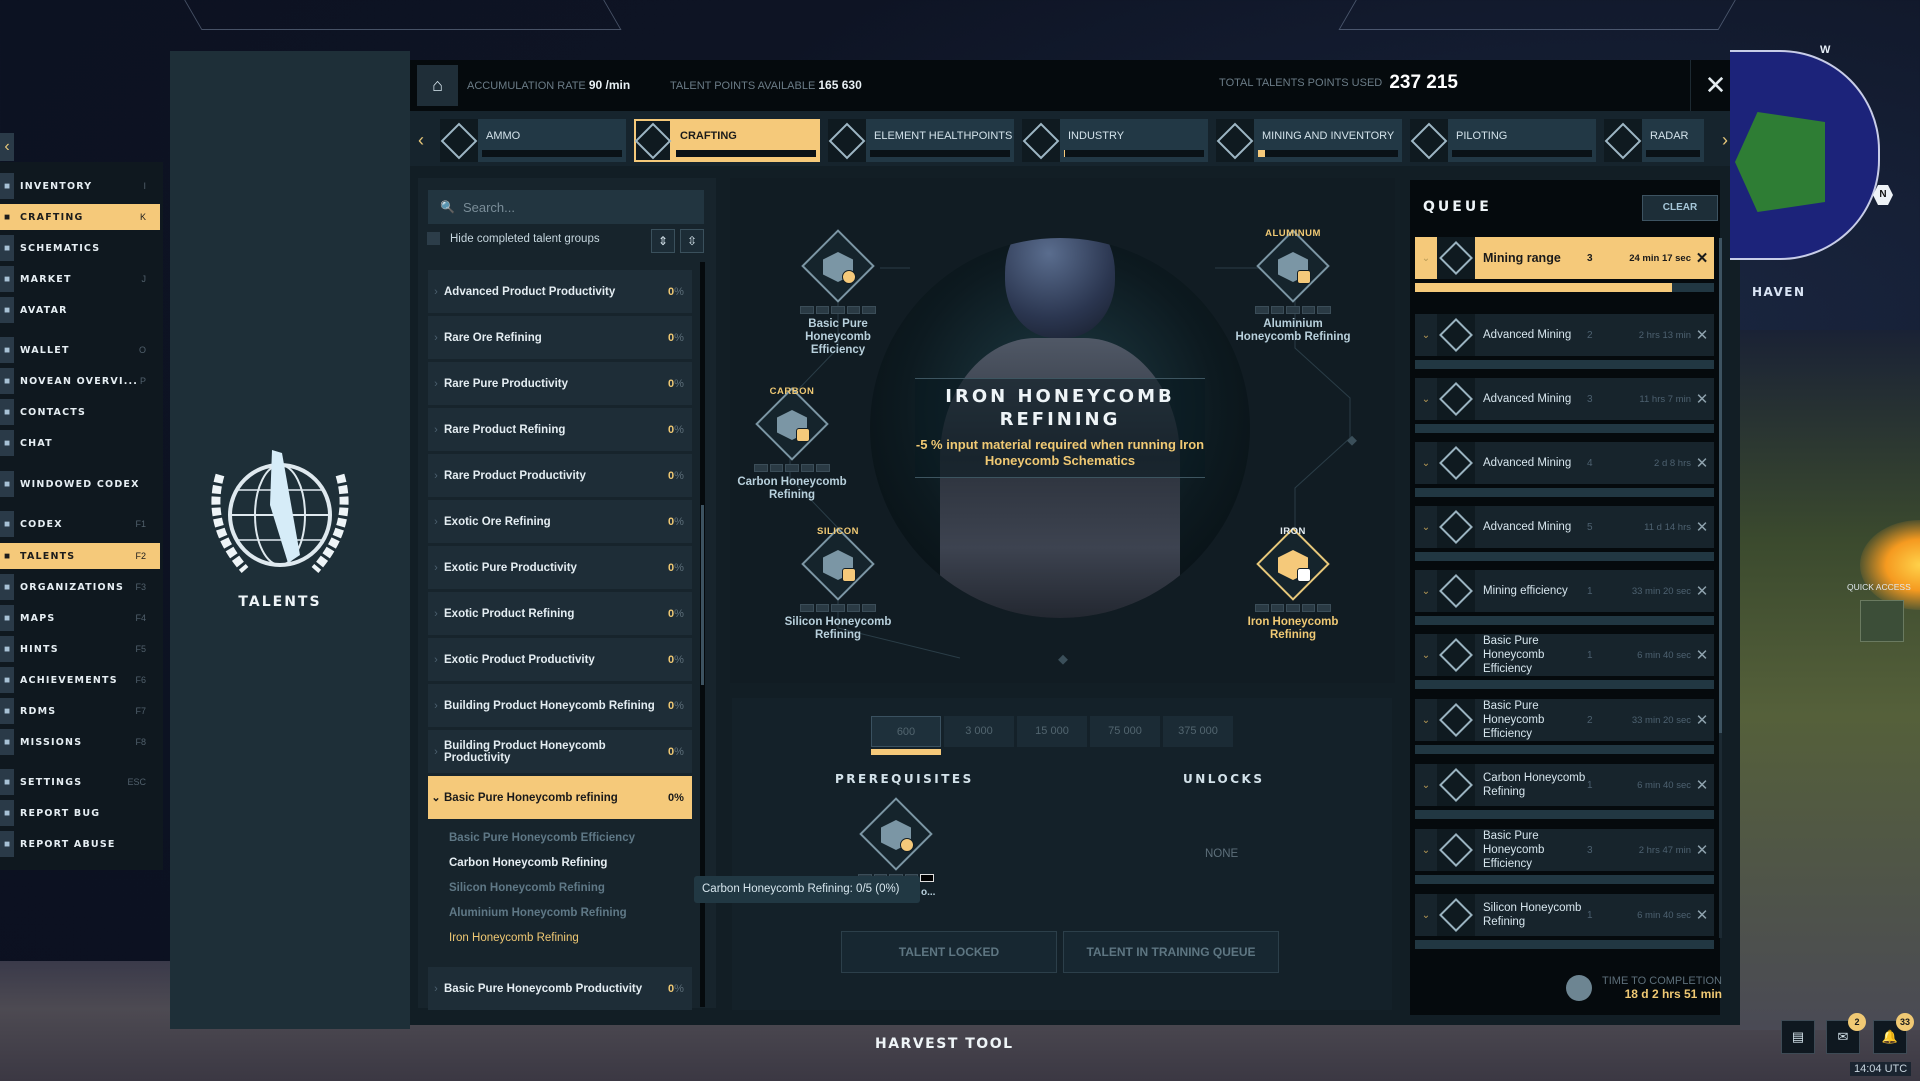  Describe the element at coordinates (560, 613) in the screenshot. I see `talent-group: › Exotic Product Refining 0%` at that location.